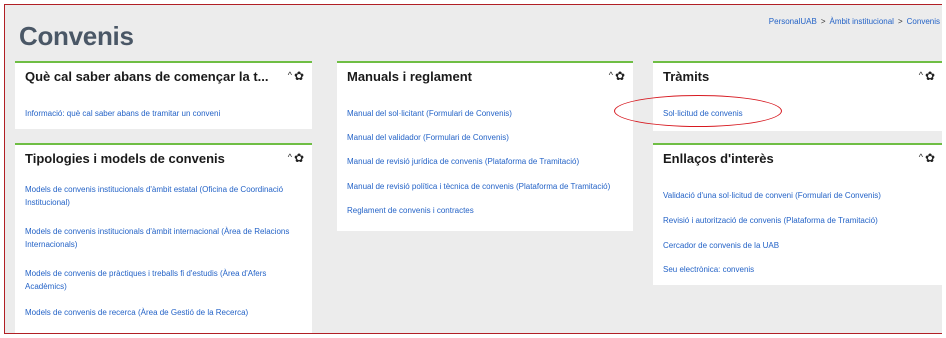 The image size is (946, 338). I want to click on link-reglament: Reglament de convenis i contractes, so click(410, 210).